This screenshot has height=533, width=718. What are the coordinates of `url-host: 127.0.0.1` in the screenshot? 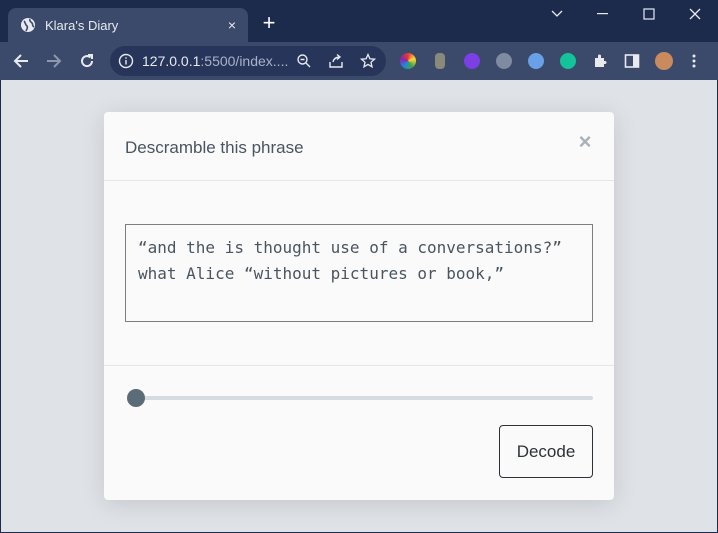 It's located at (171, 61).